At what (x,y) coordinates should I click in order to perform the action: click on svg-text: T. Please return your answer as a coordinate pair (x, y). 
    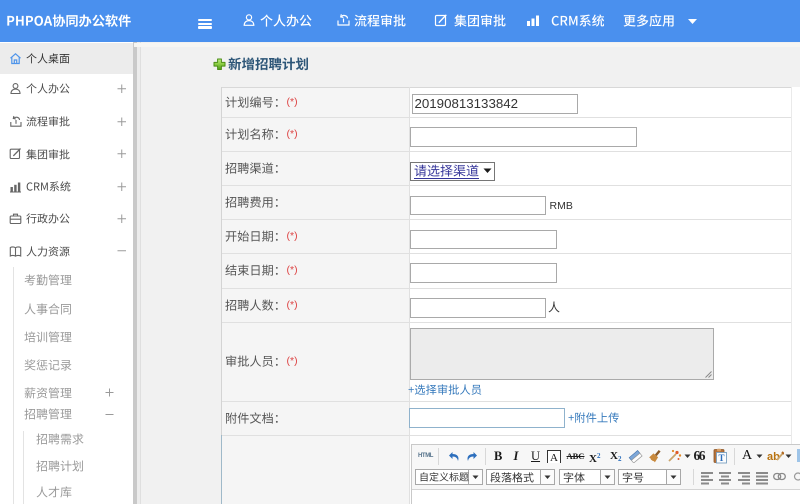
    Looking at the image, I should click on (721, 458).